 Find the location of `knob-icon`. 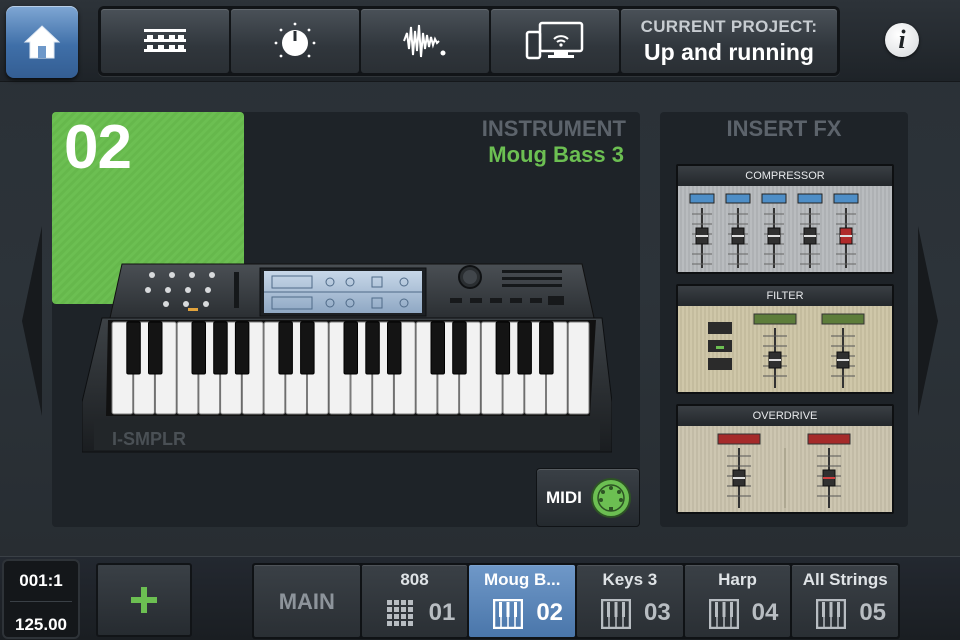

knob-icon is located at coordinates (295, 40).